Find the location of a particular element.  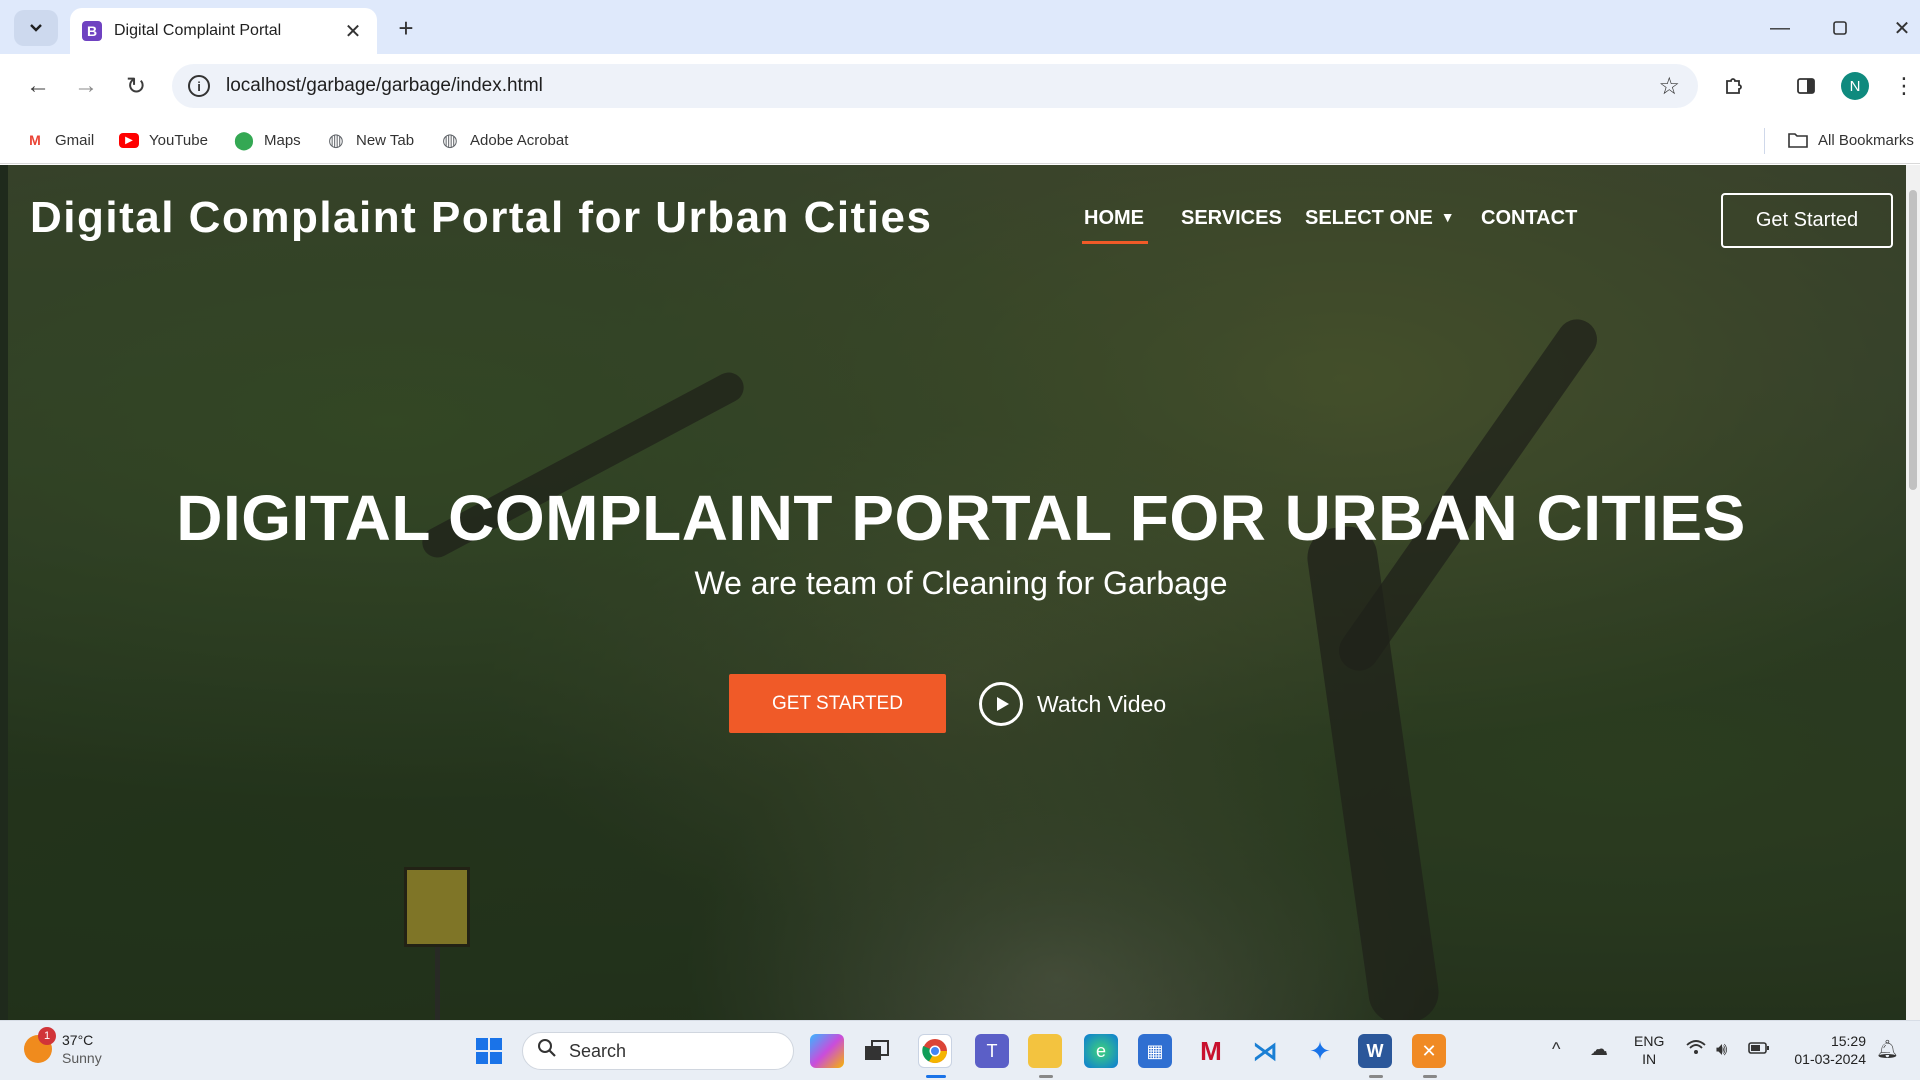

site-info-icon: i is located at coordinates (199, 86).